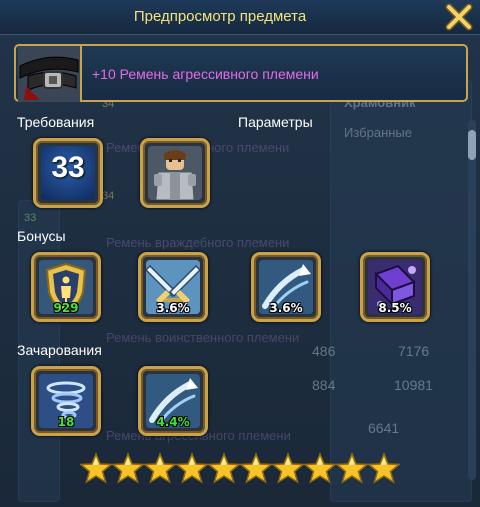 The width and height of the screenshot is (480, 507). Describe the element at coordinates (56, 122) in the screenshot. I see `section-requirements: Требования` at that location.